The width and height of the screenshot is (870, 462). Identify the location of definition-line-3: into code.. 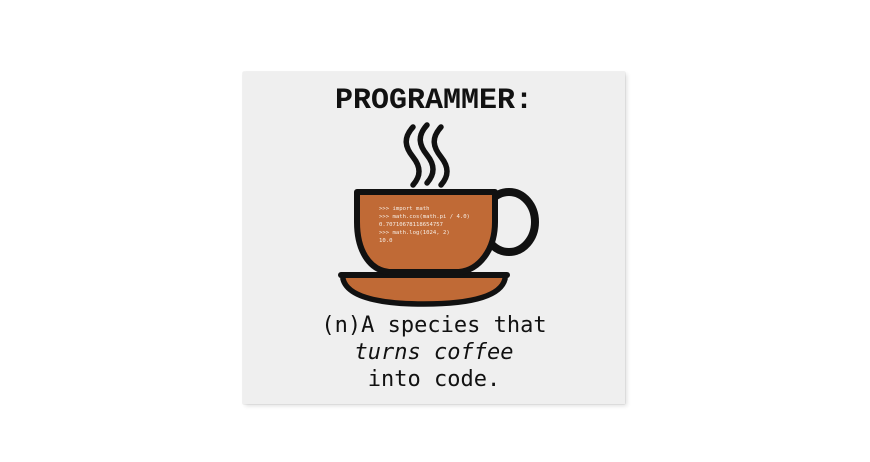
(434, 379).